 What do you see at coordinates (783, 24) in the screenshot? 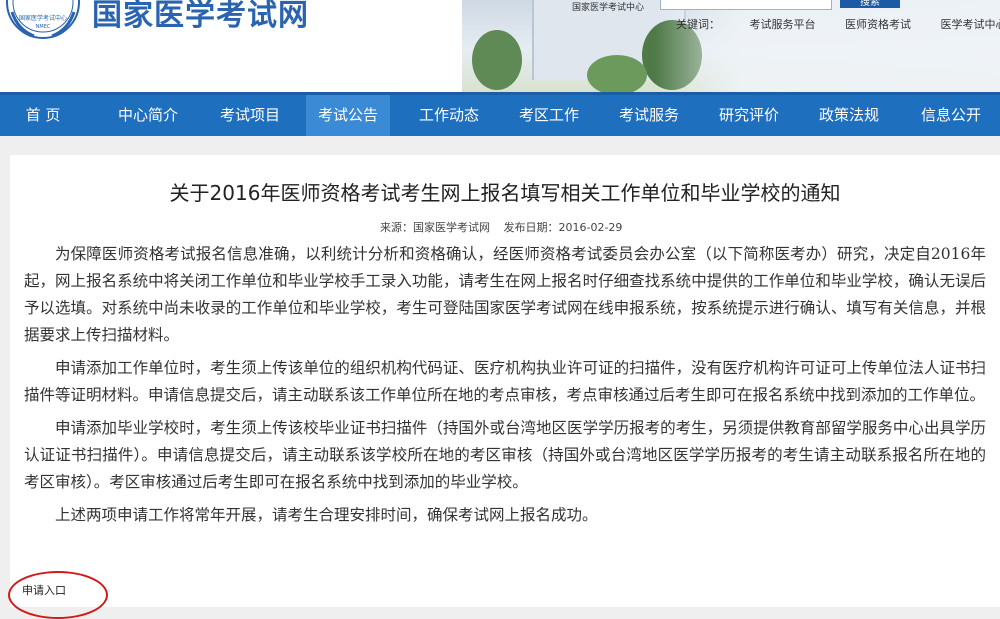
I see `hot-link: 考试服务平台` at bounding box center [783, 24].